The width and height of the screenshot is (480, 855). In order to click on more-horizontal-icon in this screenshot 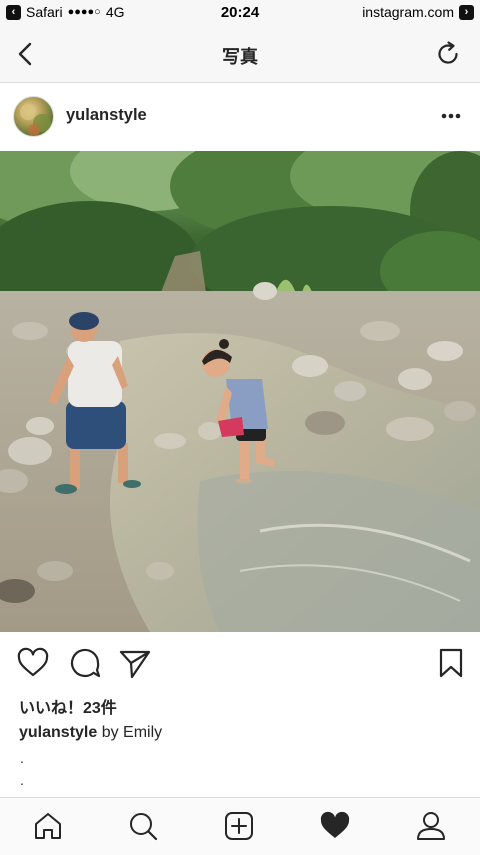, I will do `click(451, 116)`.